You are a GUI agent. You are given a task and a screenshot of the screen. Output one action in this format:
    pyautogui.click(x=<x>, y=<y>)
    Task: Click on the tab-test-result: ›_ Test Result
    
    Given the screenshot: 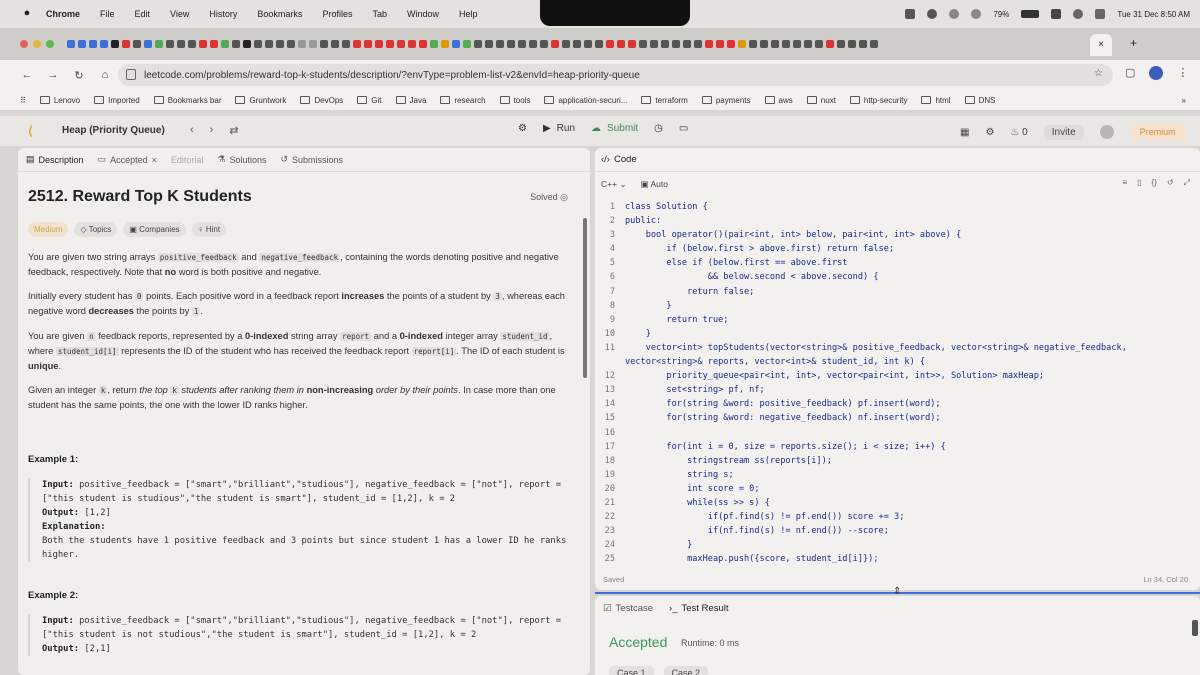 What is the action you would take?
    pyautogui.click(x=698, y=608)
    